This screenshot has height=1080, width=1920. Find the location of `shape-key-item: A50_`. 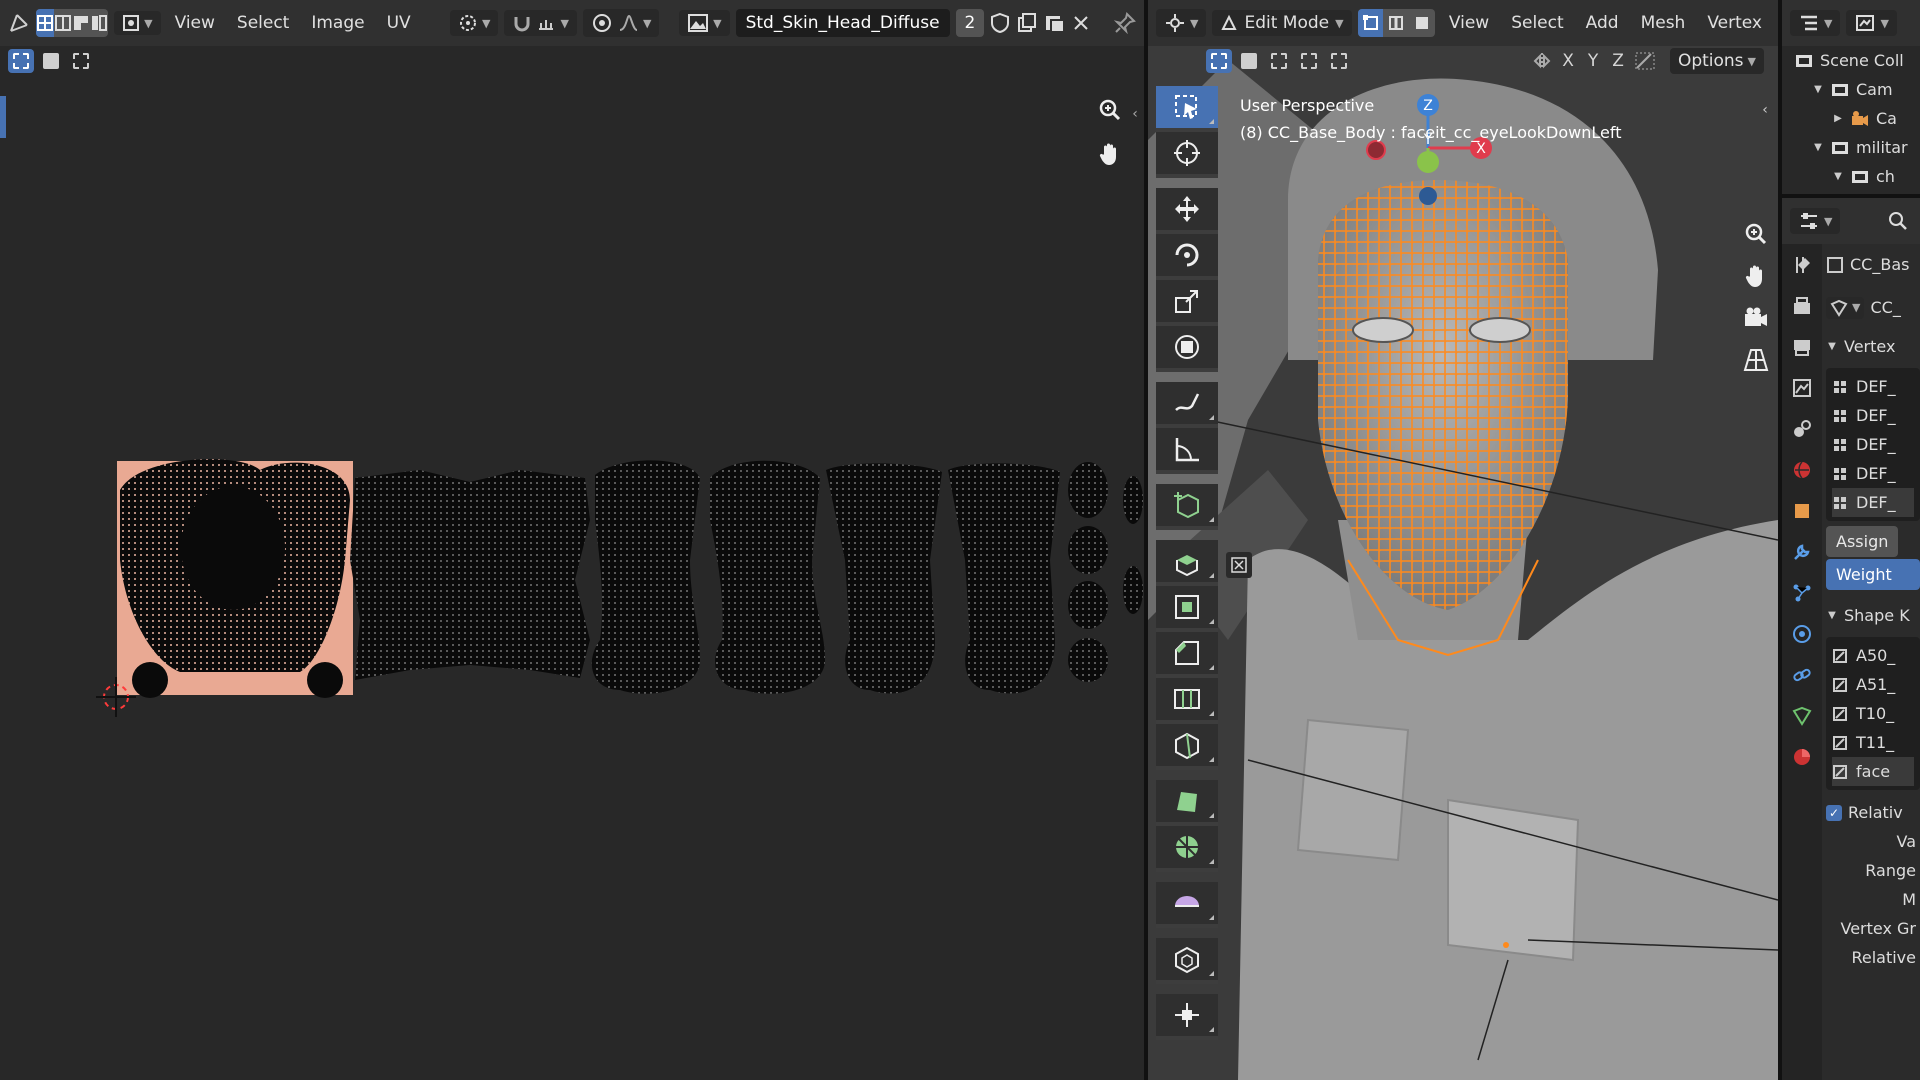

shape-key-item: A50_ is located at coordinates (1873, 655).